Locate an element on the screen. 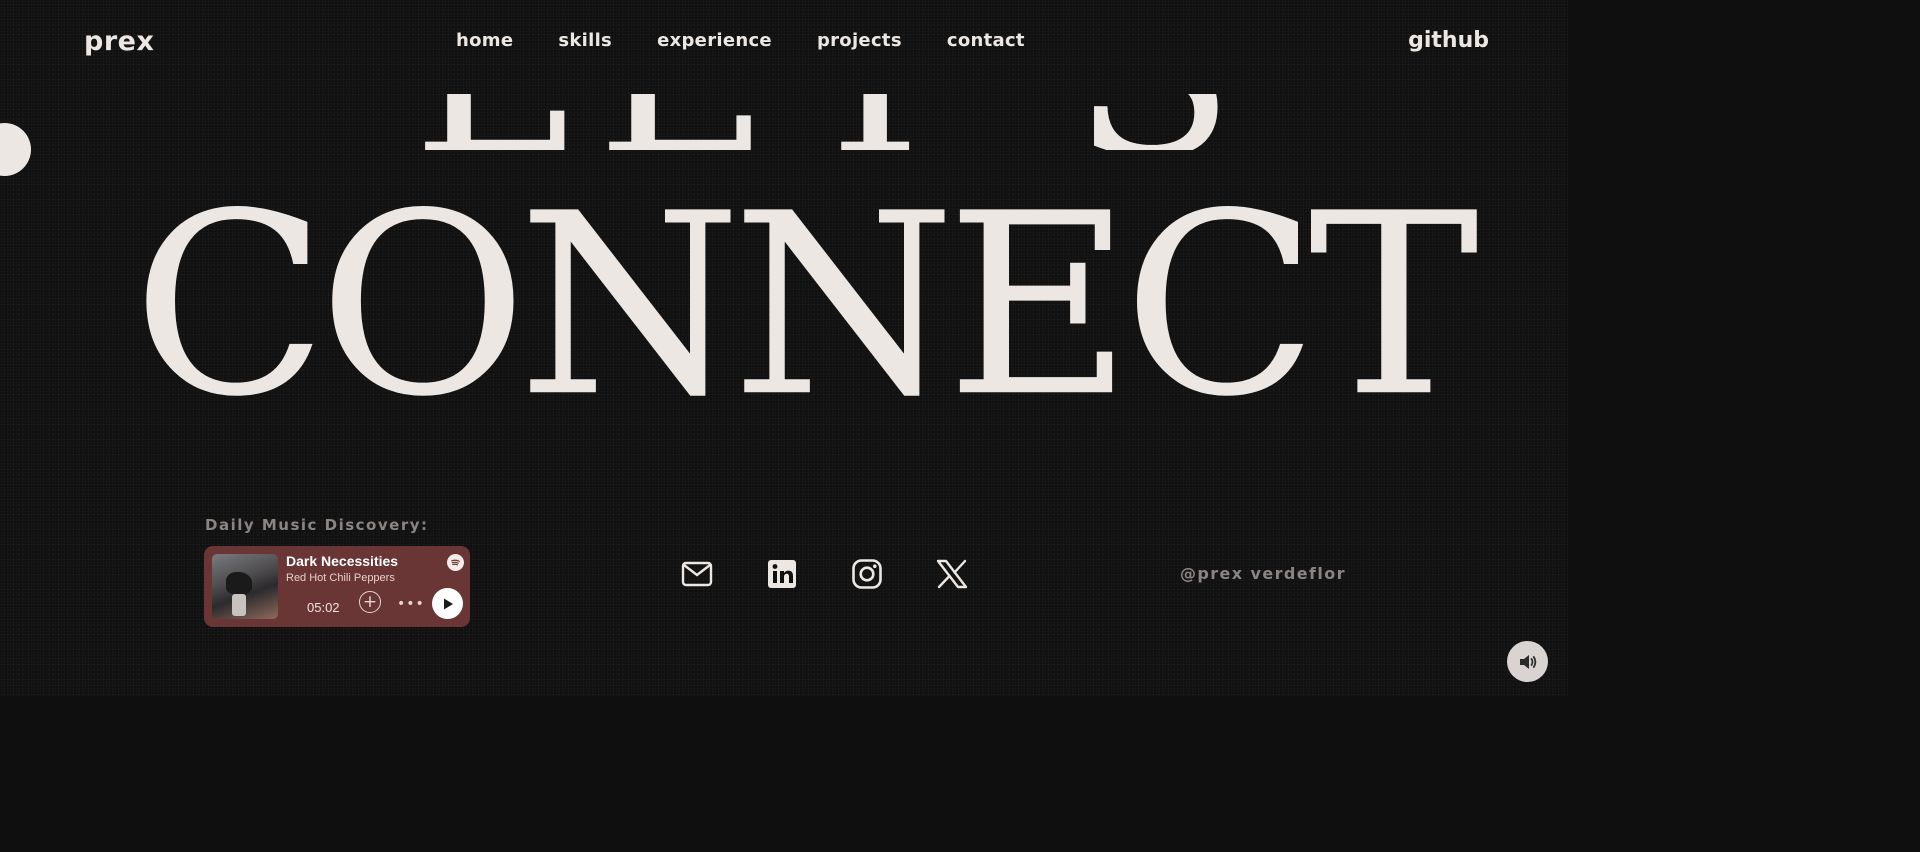 The height and width of the screenshot is (852, 1920). spotify-icon-glyph is located at coordinates (455, 562).